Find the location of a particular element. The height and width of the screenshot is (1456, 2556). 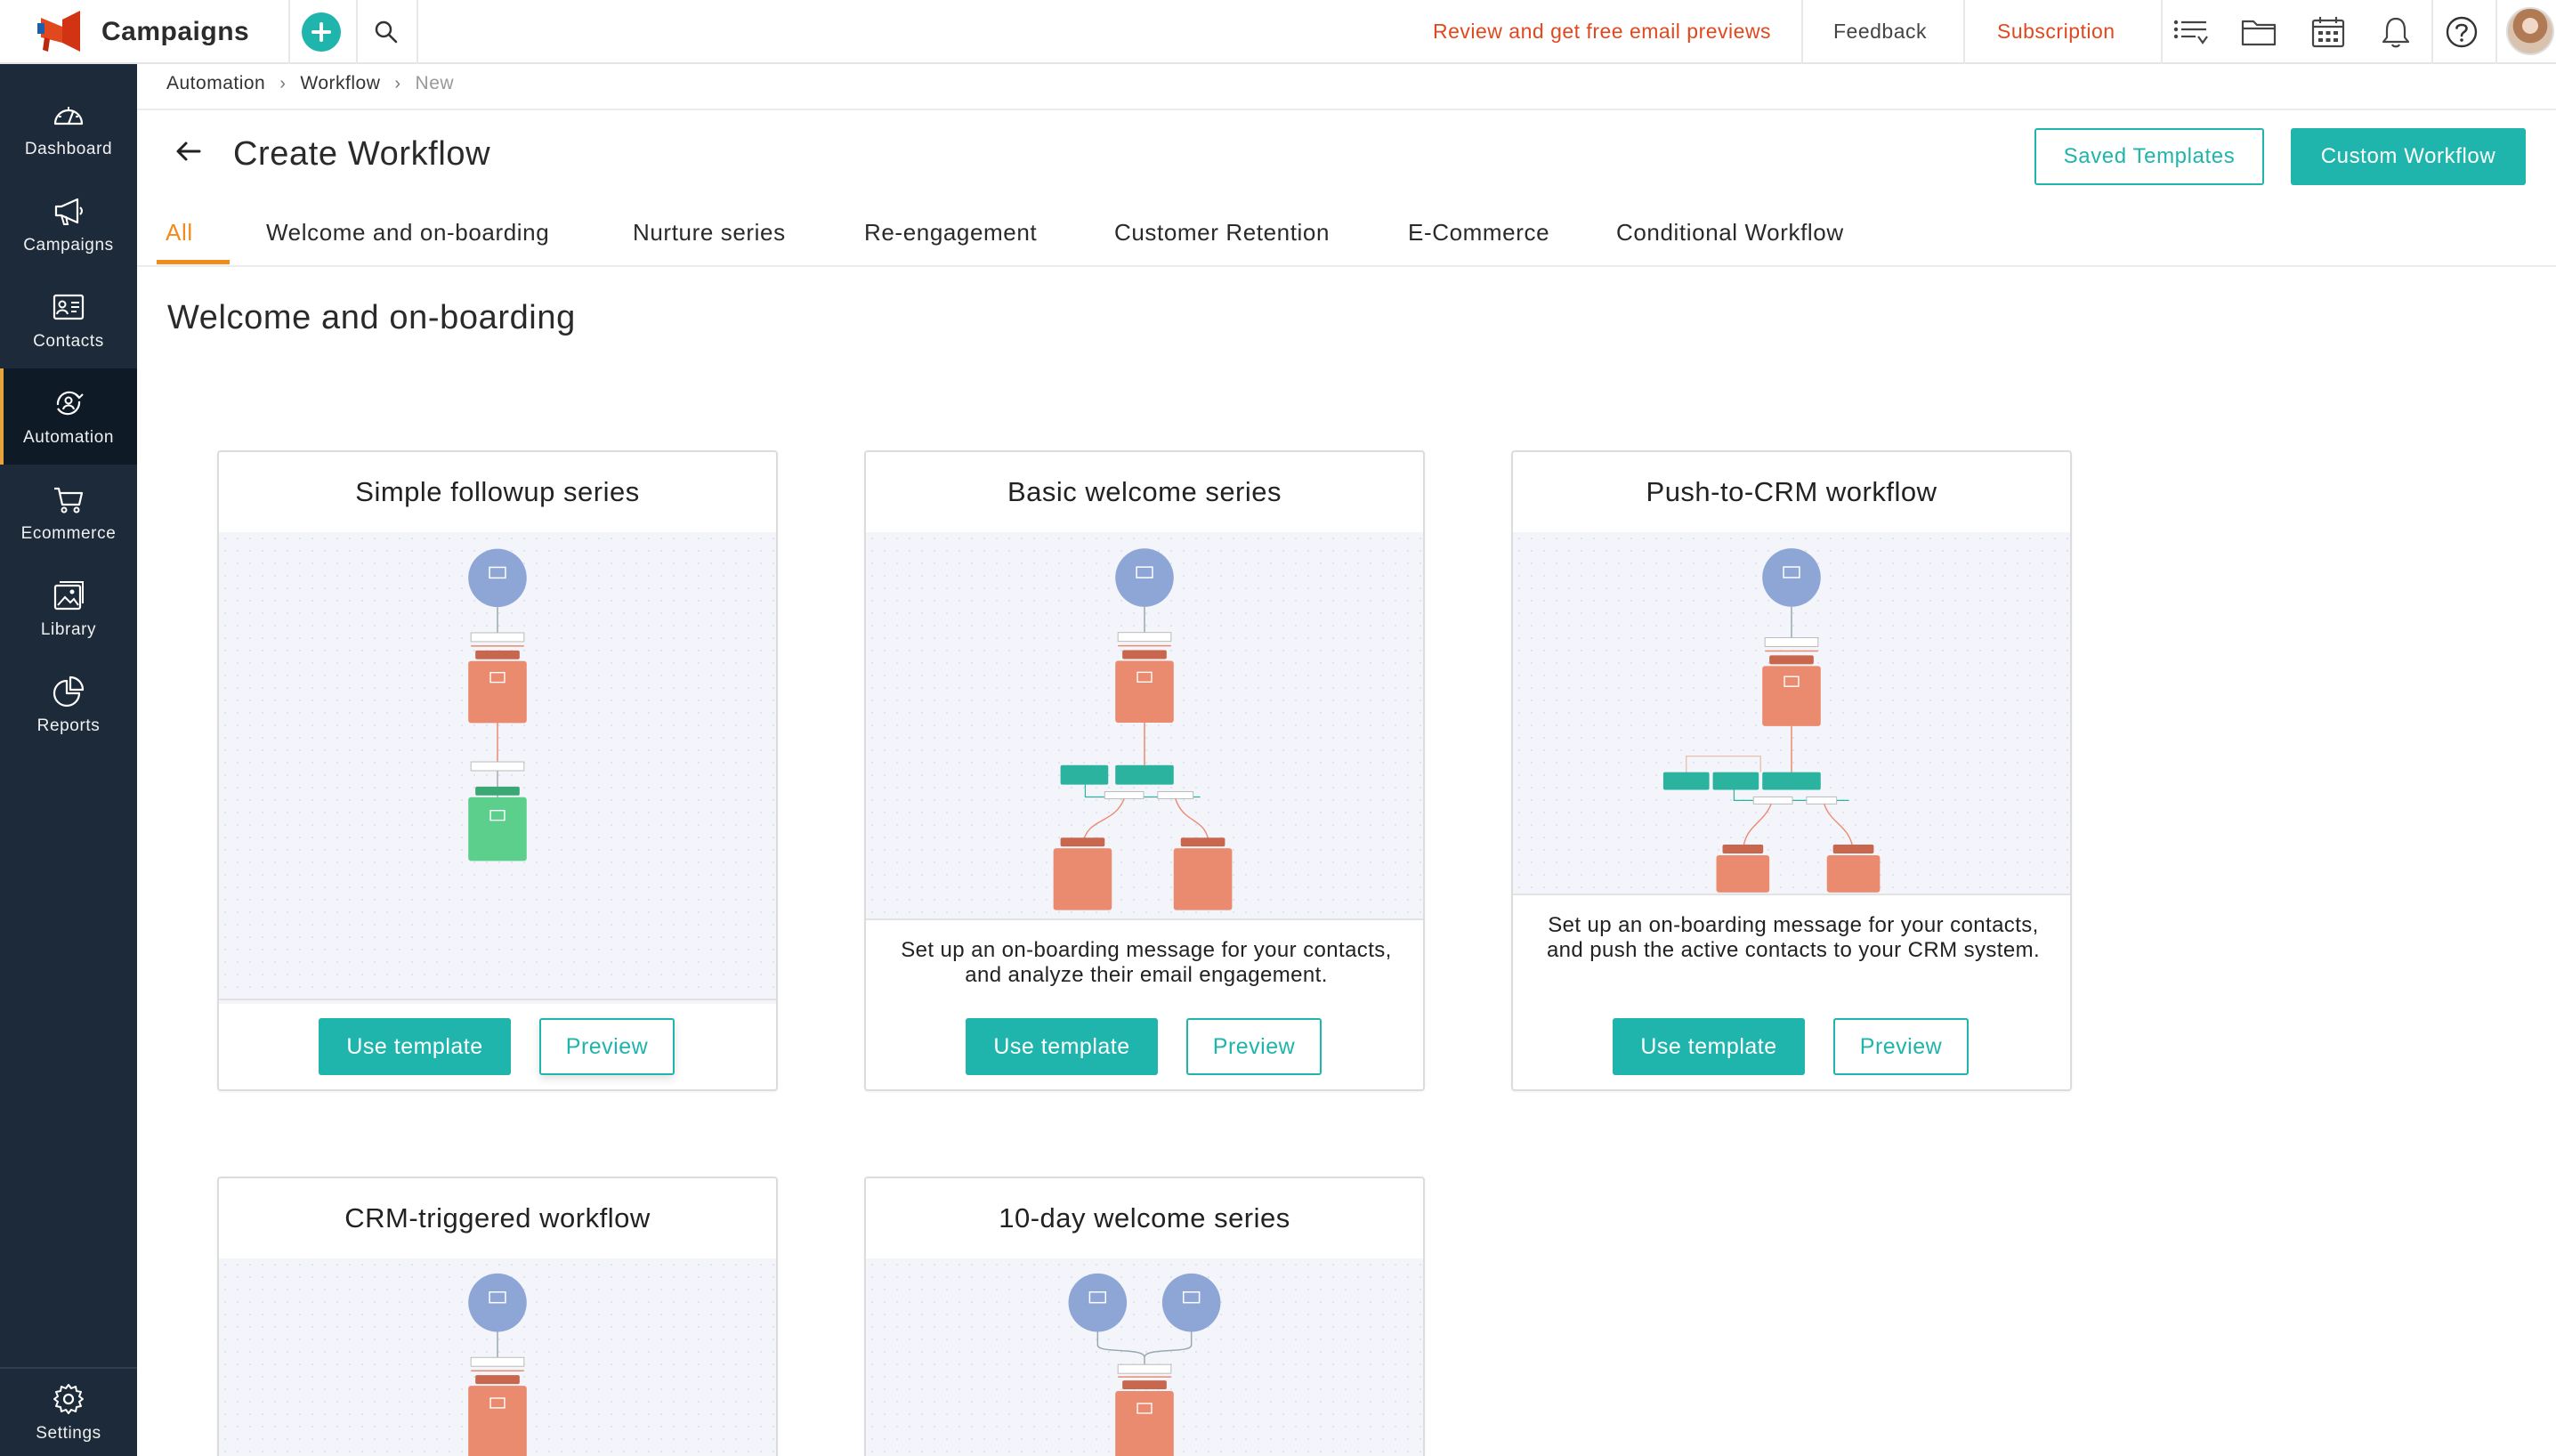

card-title: Basic welcome series is located at coordinates (1144, 492).